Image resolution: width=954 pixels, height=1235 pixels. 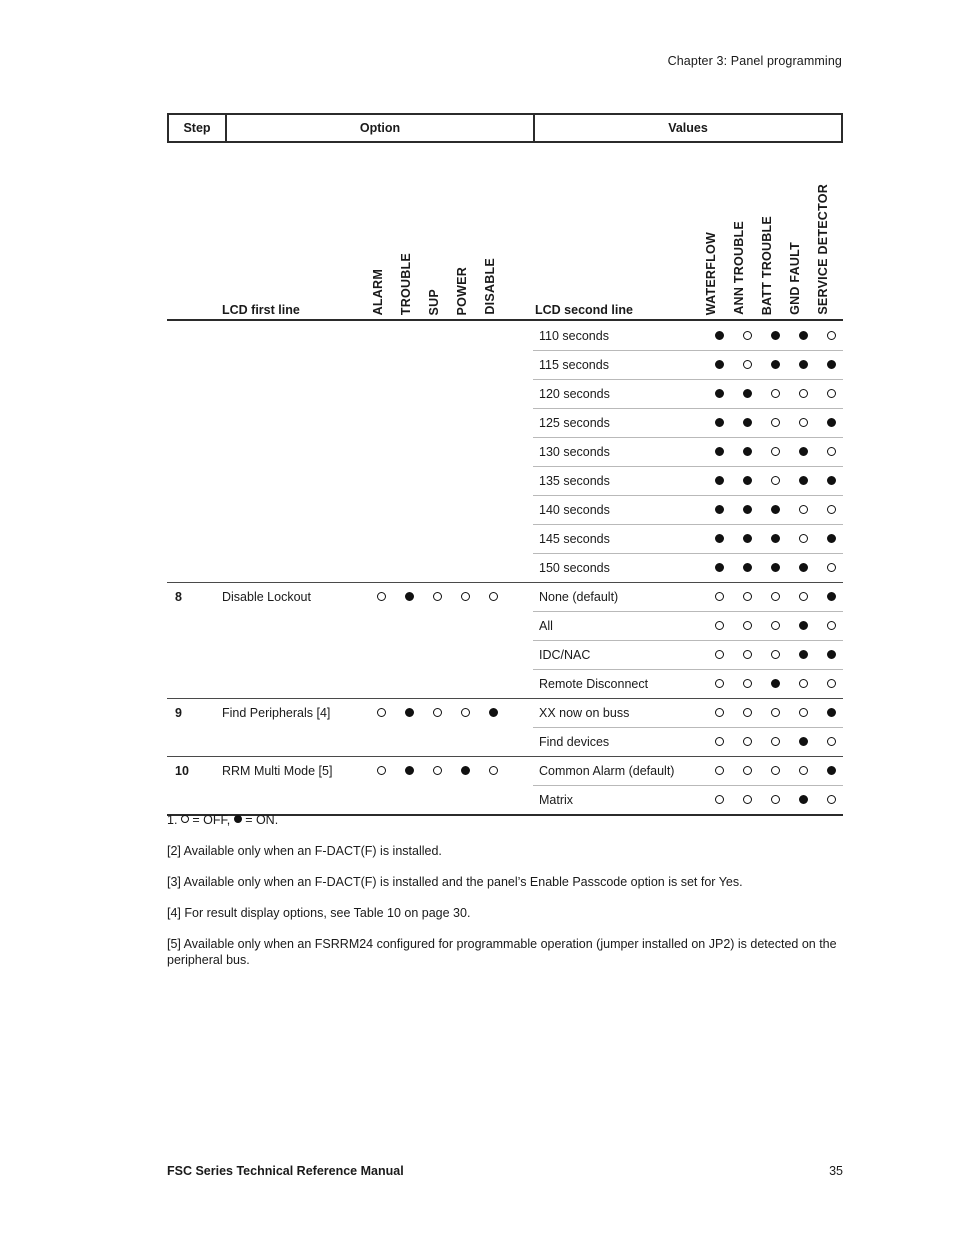 What do you see at coordinates (261, 310) in the screenshot?
I see `subheader-lcd-first-line: LCD first line` at bounding box center [261, 310].